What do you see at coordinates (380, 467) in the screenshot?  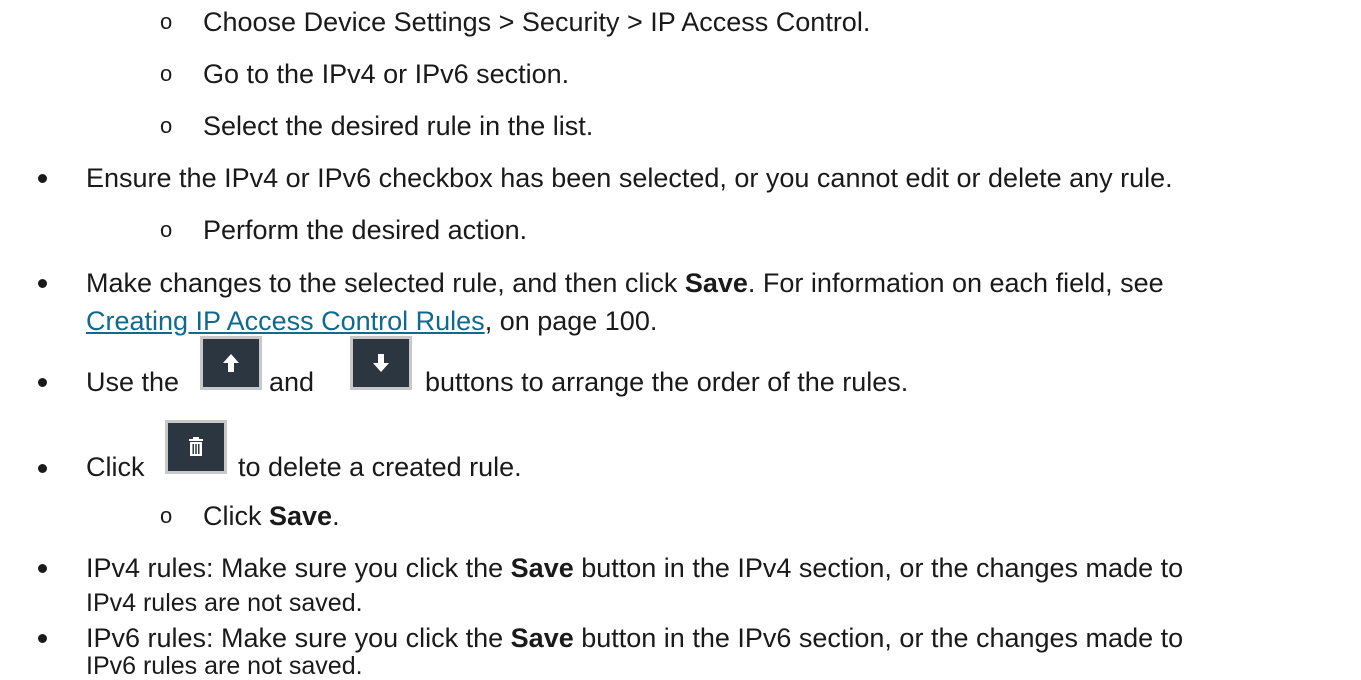 I see `text-segment: to delete a created rule.` at bounding box center [380, 467].